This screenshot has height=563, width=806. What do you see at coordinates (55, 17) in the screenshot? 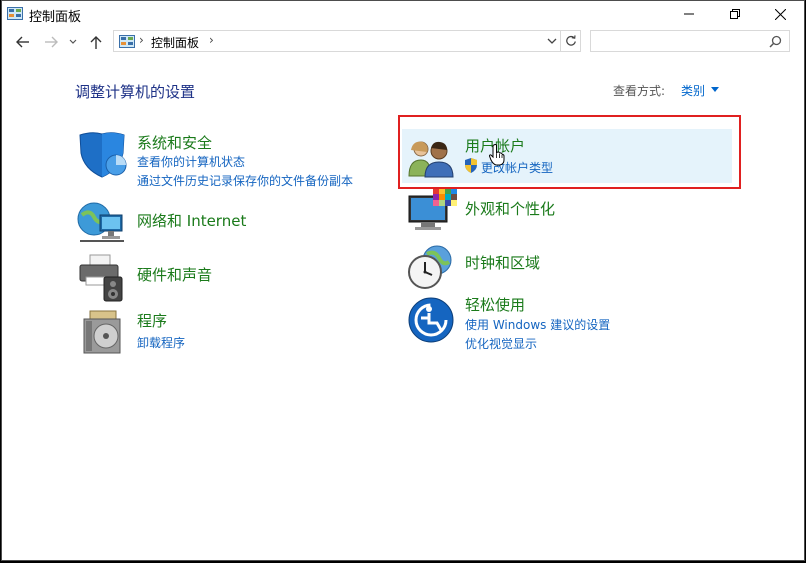
I see `window-title: 控制面板` at bounding box center [55, 17].